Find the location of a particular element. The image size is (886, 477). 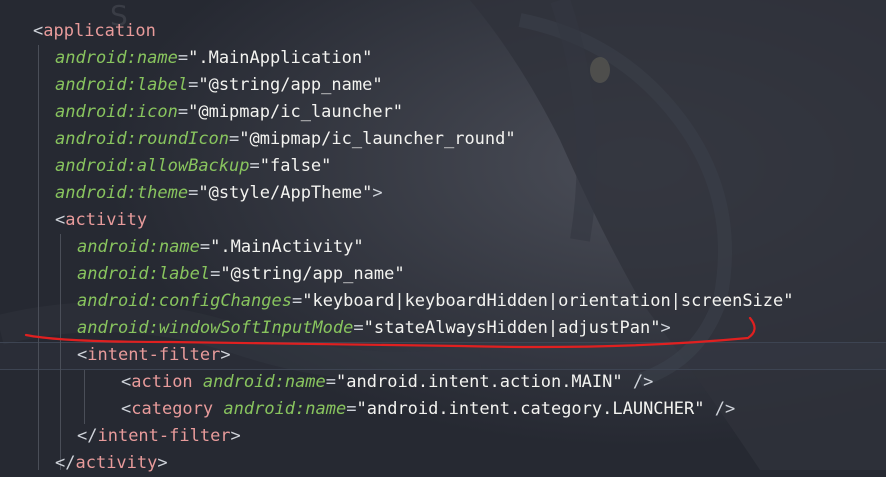

attribute-value: "@mipmap/ic_launcher_round" is located at coordinates (377, 139).